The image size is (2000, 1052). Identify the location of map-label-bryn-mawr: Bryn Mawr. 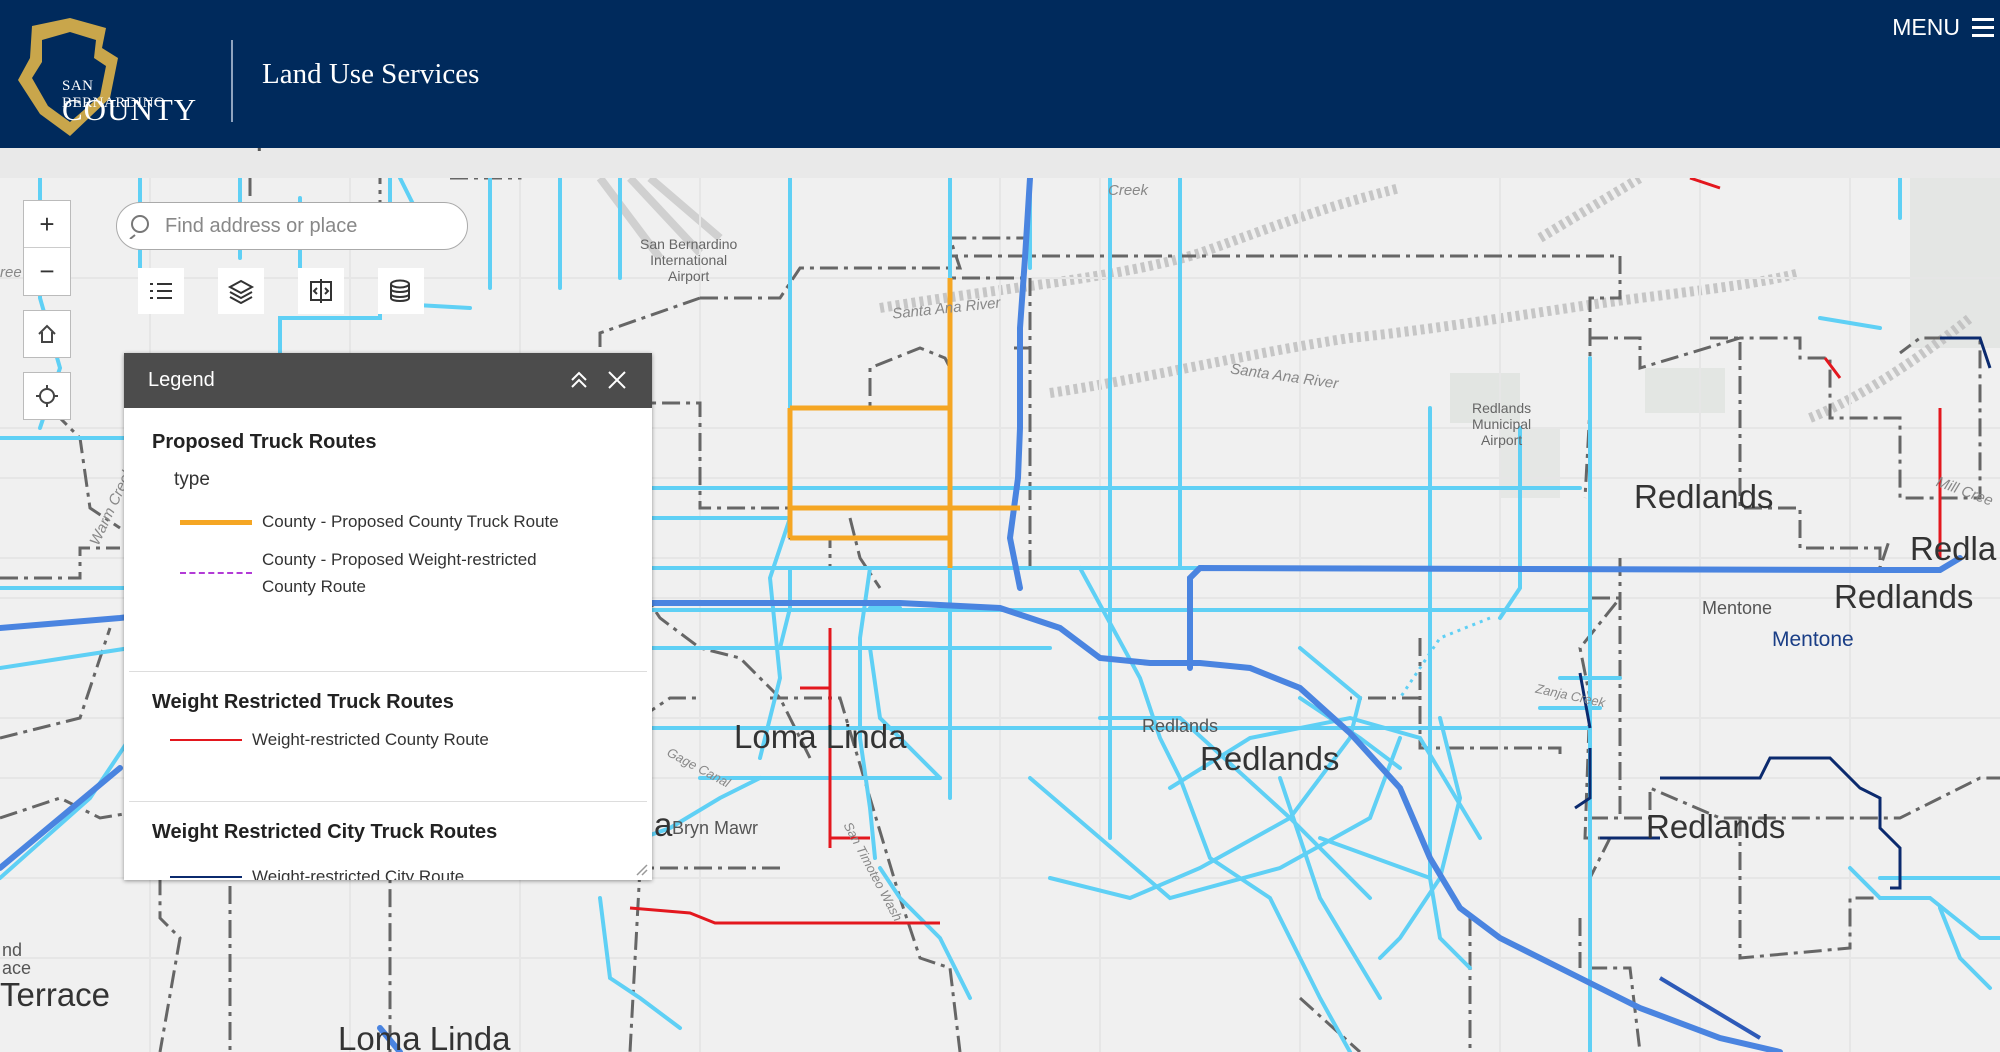
(715, 828).